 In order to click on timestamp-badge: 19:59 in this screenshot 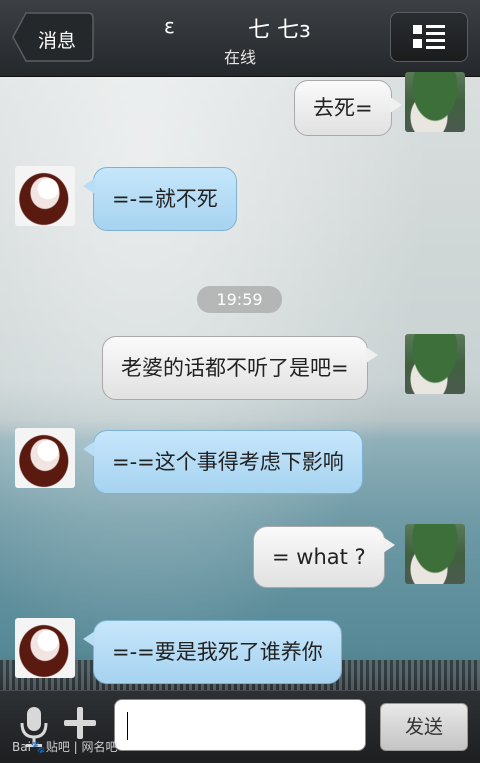, I will do `click(239, 299)`.